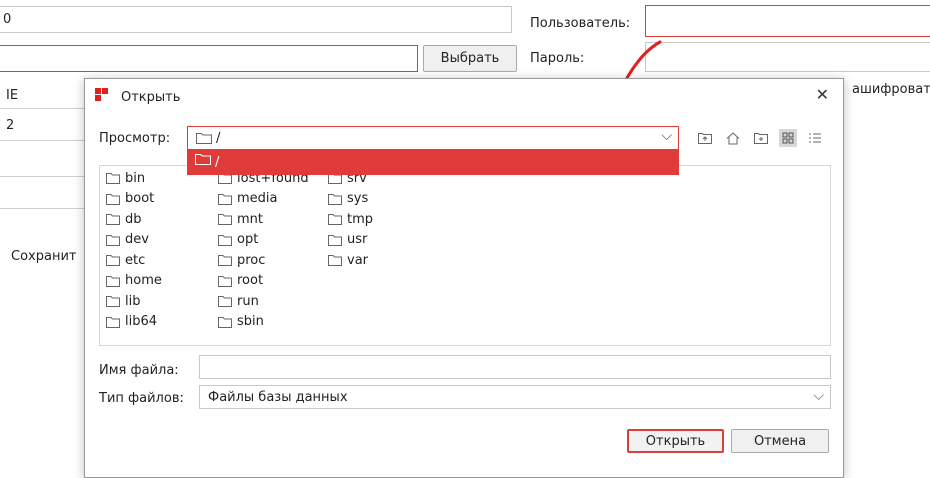 Image resolution: width=930 pixels, height=478 pixels. I want to click on file-list-item-label: lib64, so click(141, 322).